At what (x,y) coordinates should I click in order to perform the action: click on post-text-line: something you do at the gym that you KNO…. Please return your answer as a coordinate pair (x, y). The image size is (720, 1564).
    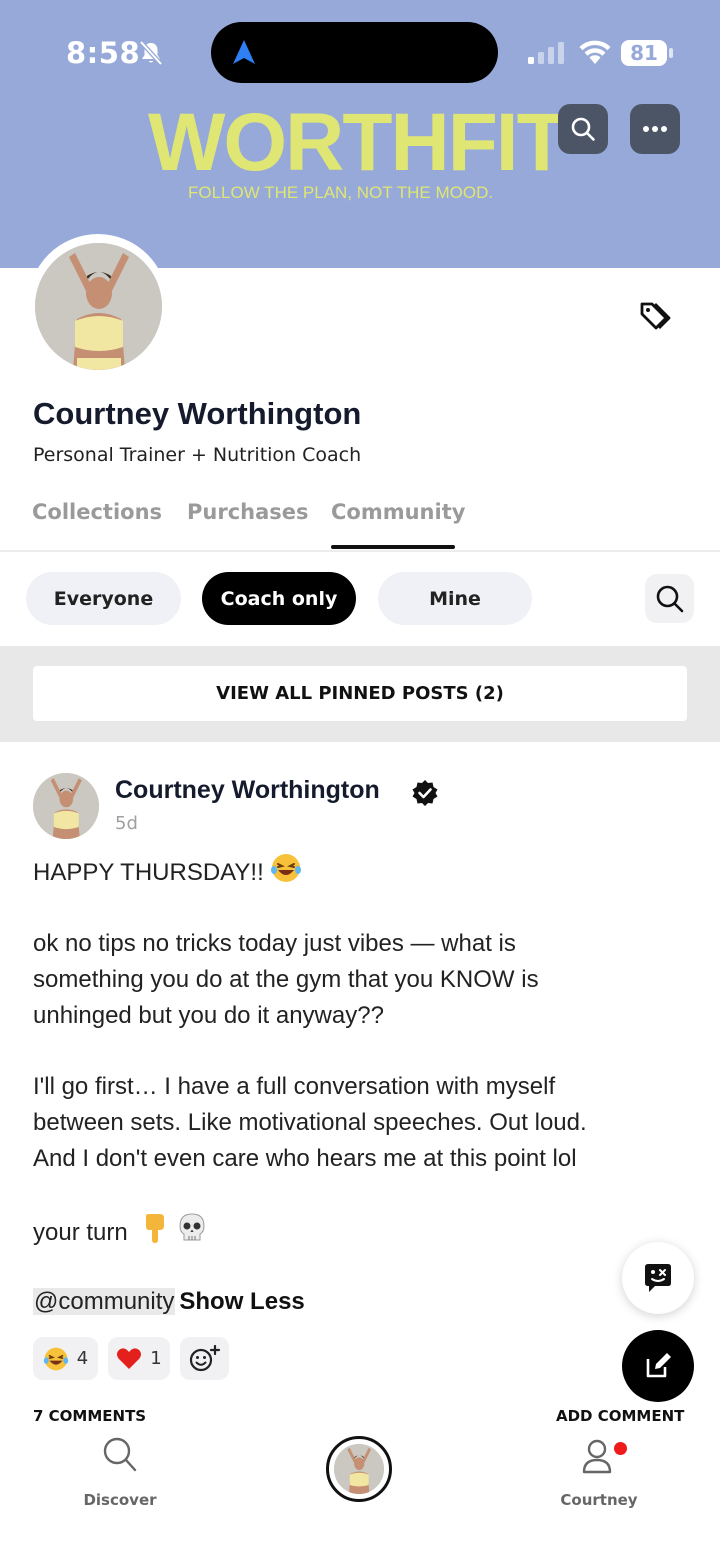
    Looking at the image, I should click on (286, 979).